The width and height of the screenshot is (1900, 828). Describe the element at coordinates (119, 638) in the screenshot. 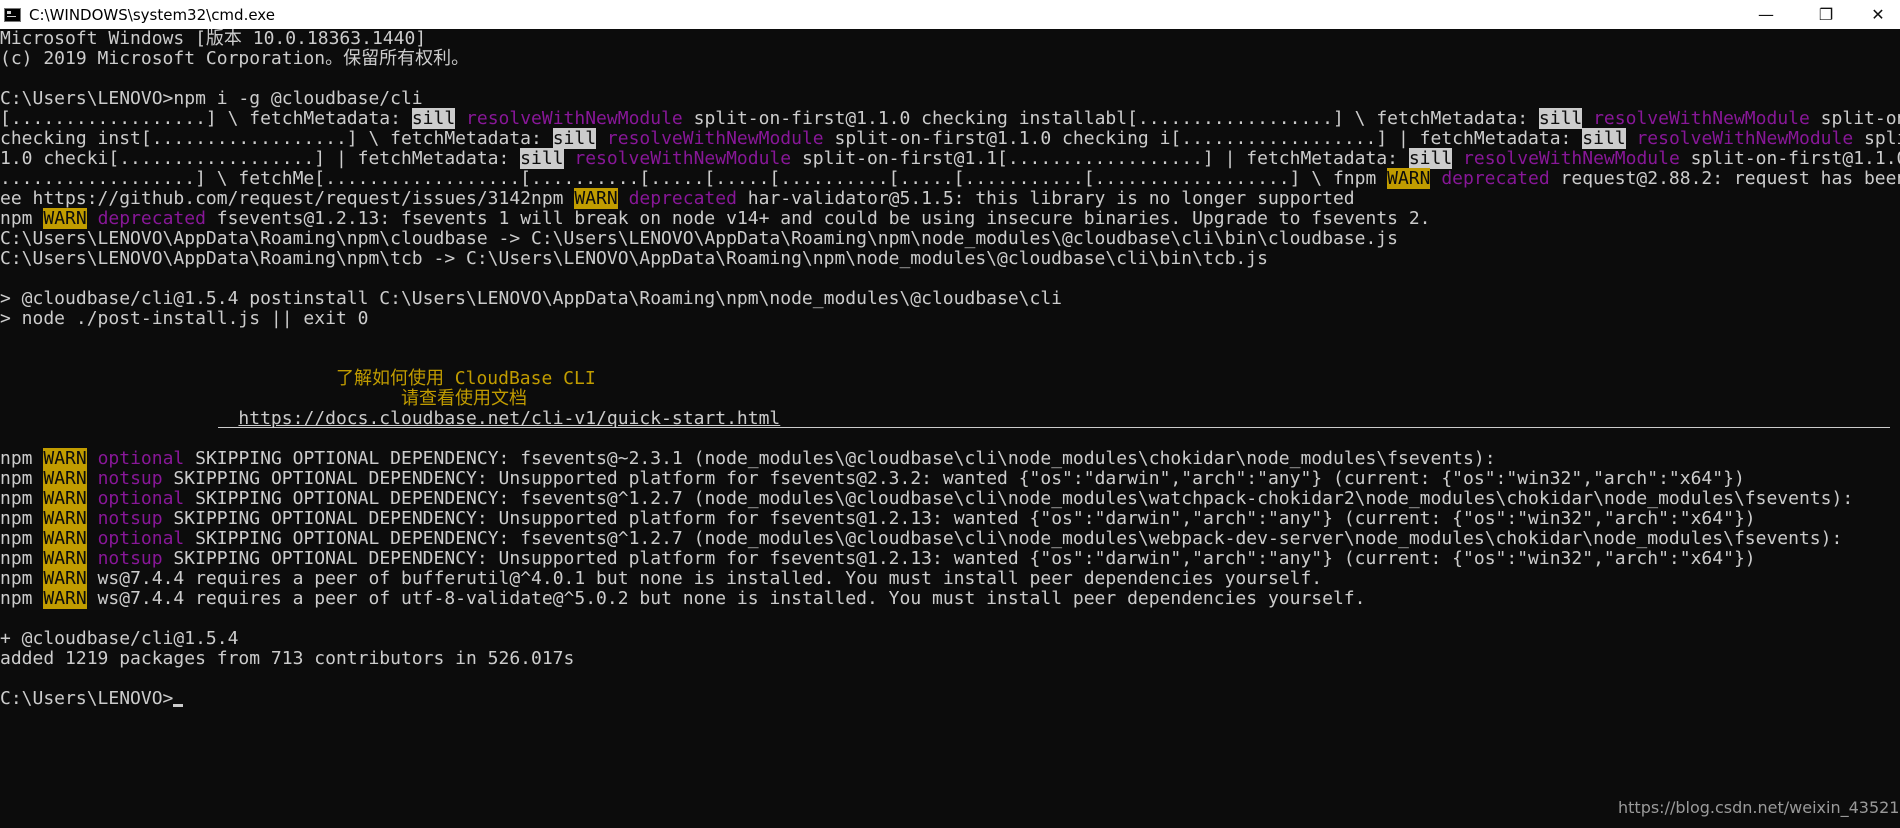

I see `console-line: + @cloudbase/cli@1.5.4` at that location.